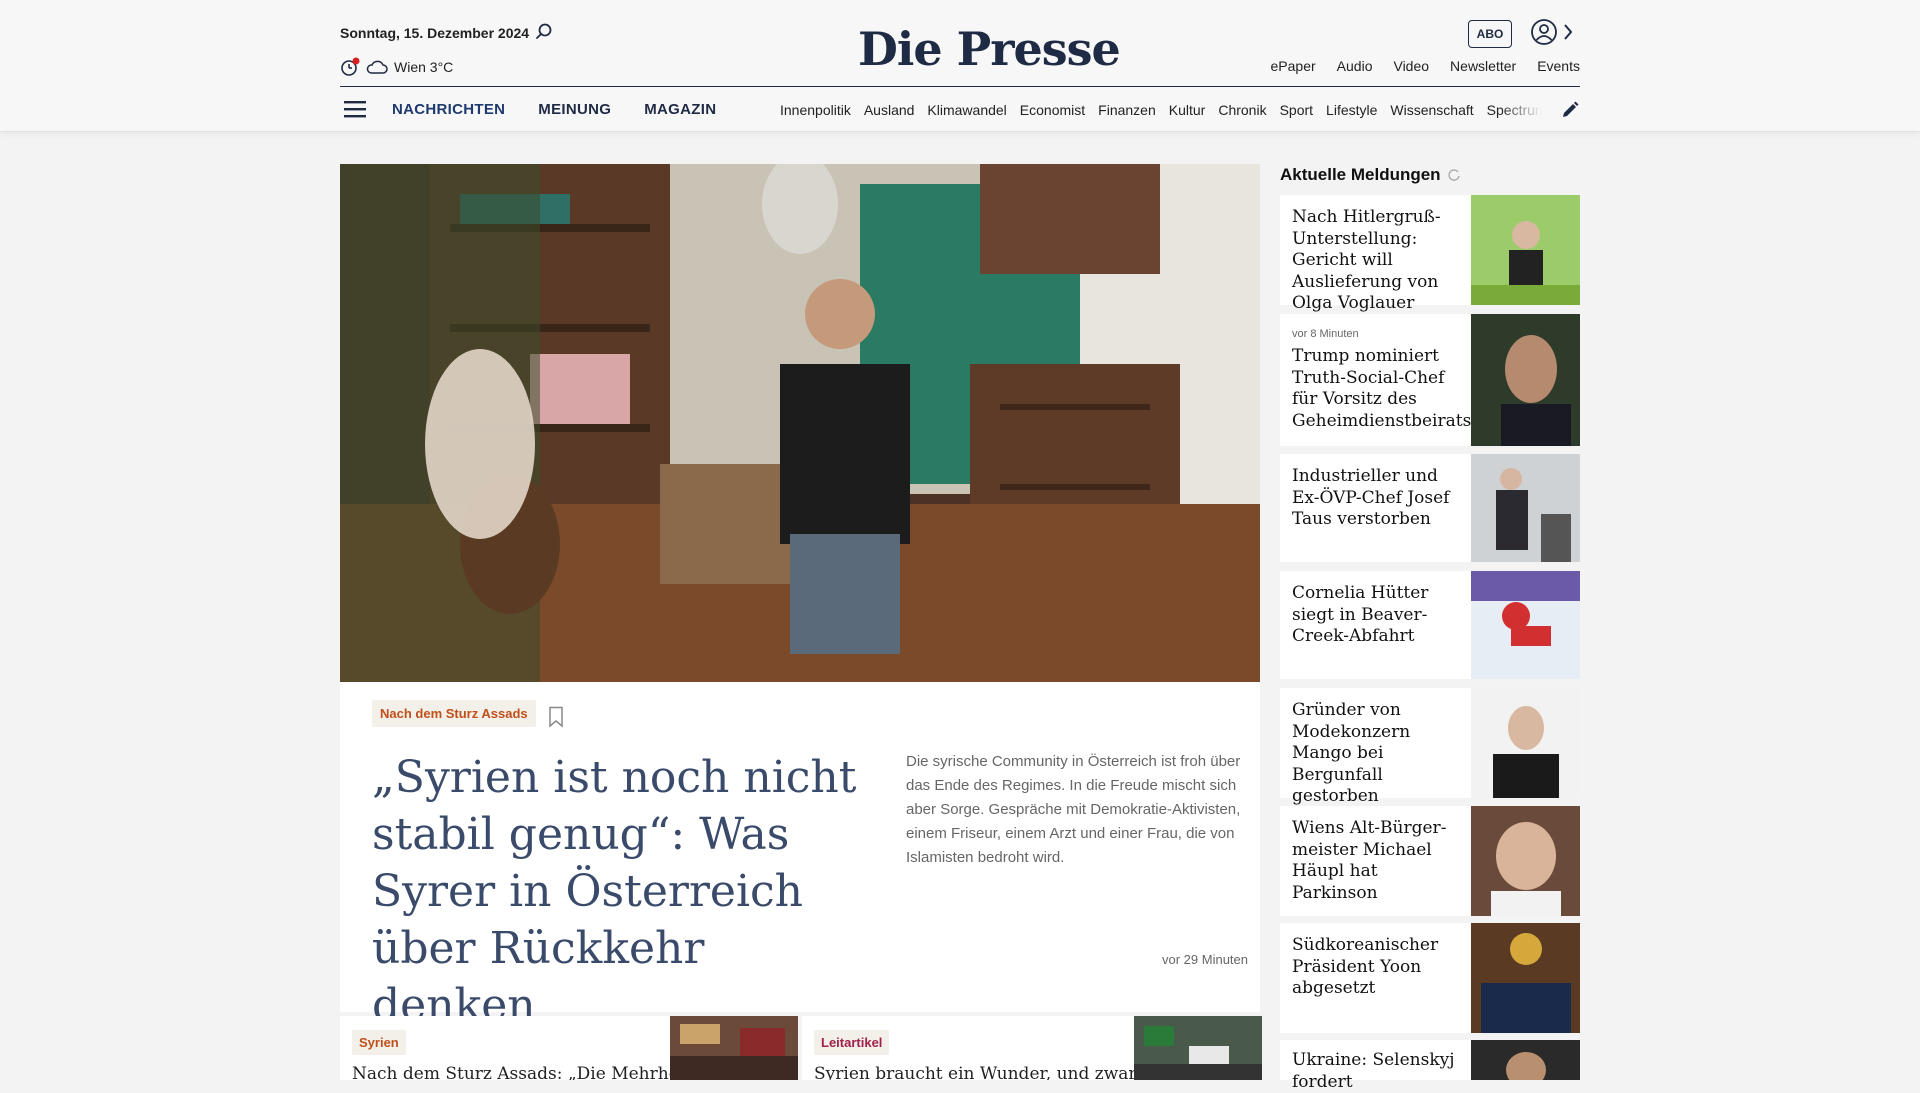 The image size is (1920, 1093). What do you see at coordinates (1376, 1071) in the screenshot?
I see `news-headline: Ukraine: Selenskyj fordert` at bounding box center [1376, 1071].